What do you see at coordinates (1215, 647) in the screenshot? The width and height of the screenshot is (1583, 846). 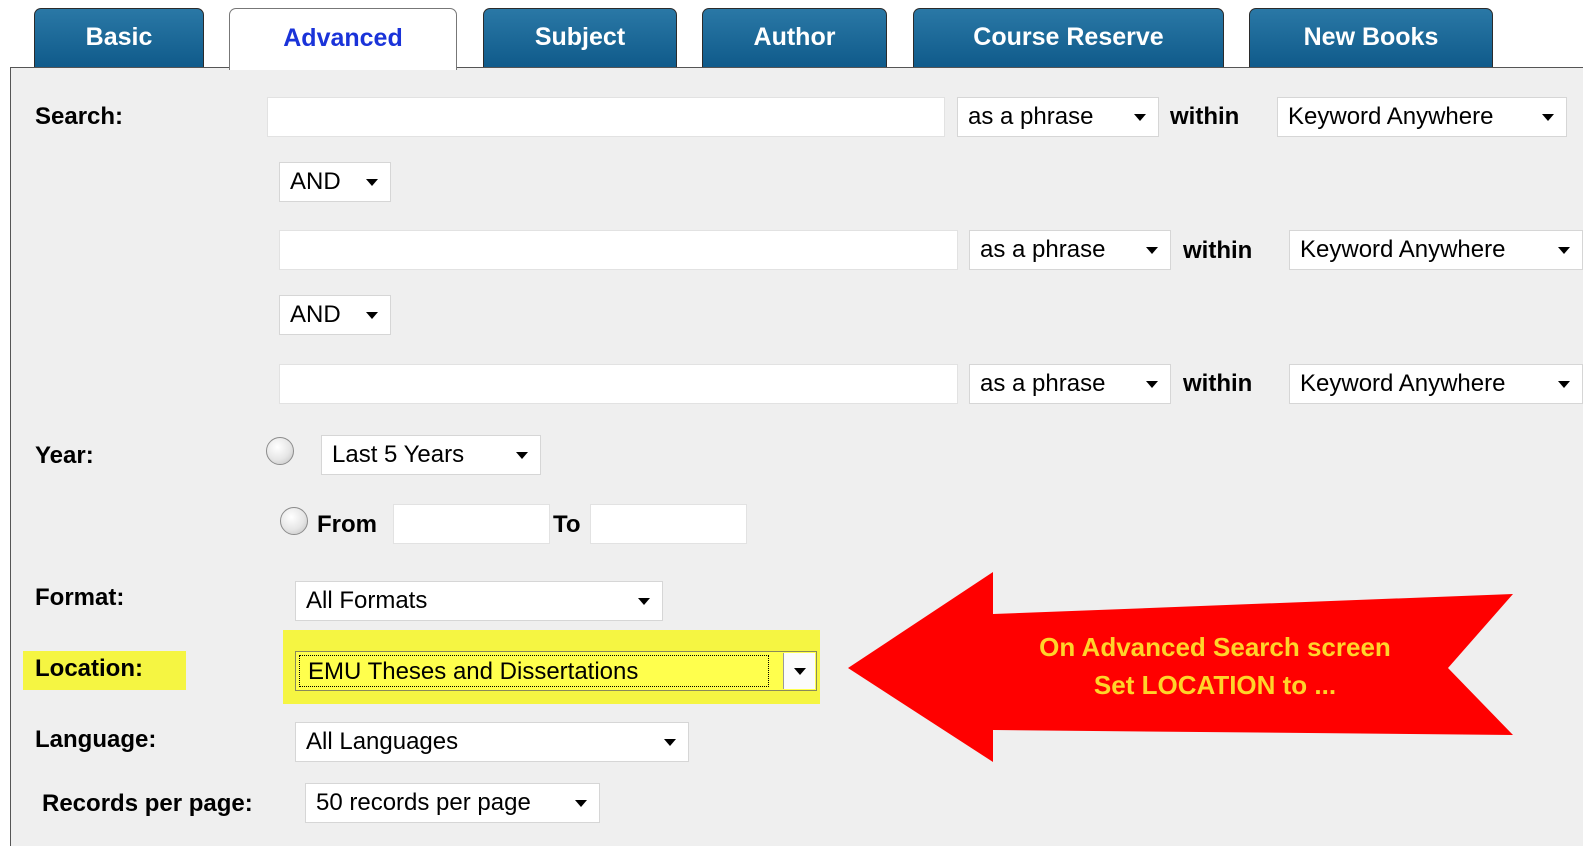 I see `annotation-line-1: On Advanced Search screen` at bounding box center [1215, 647].